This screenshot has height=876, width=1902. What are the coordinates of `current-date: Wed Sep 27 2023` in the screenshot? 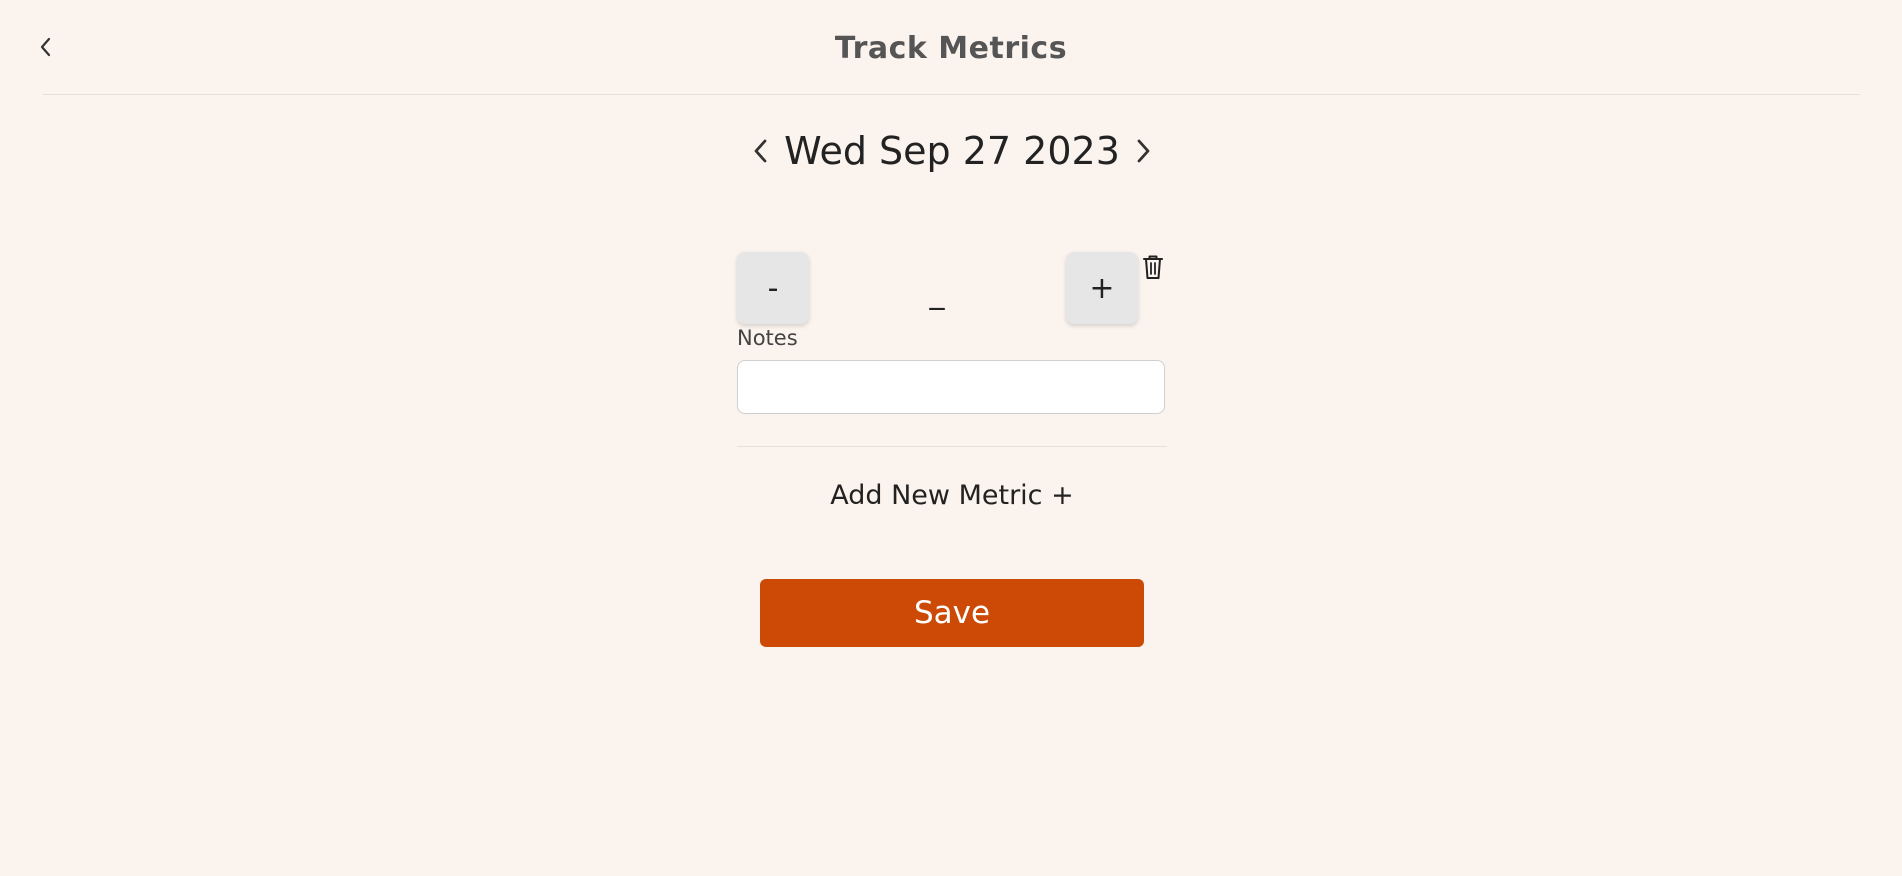 It's located at (952, 151).